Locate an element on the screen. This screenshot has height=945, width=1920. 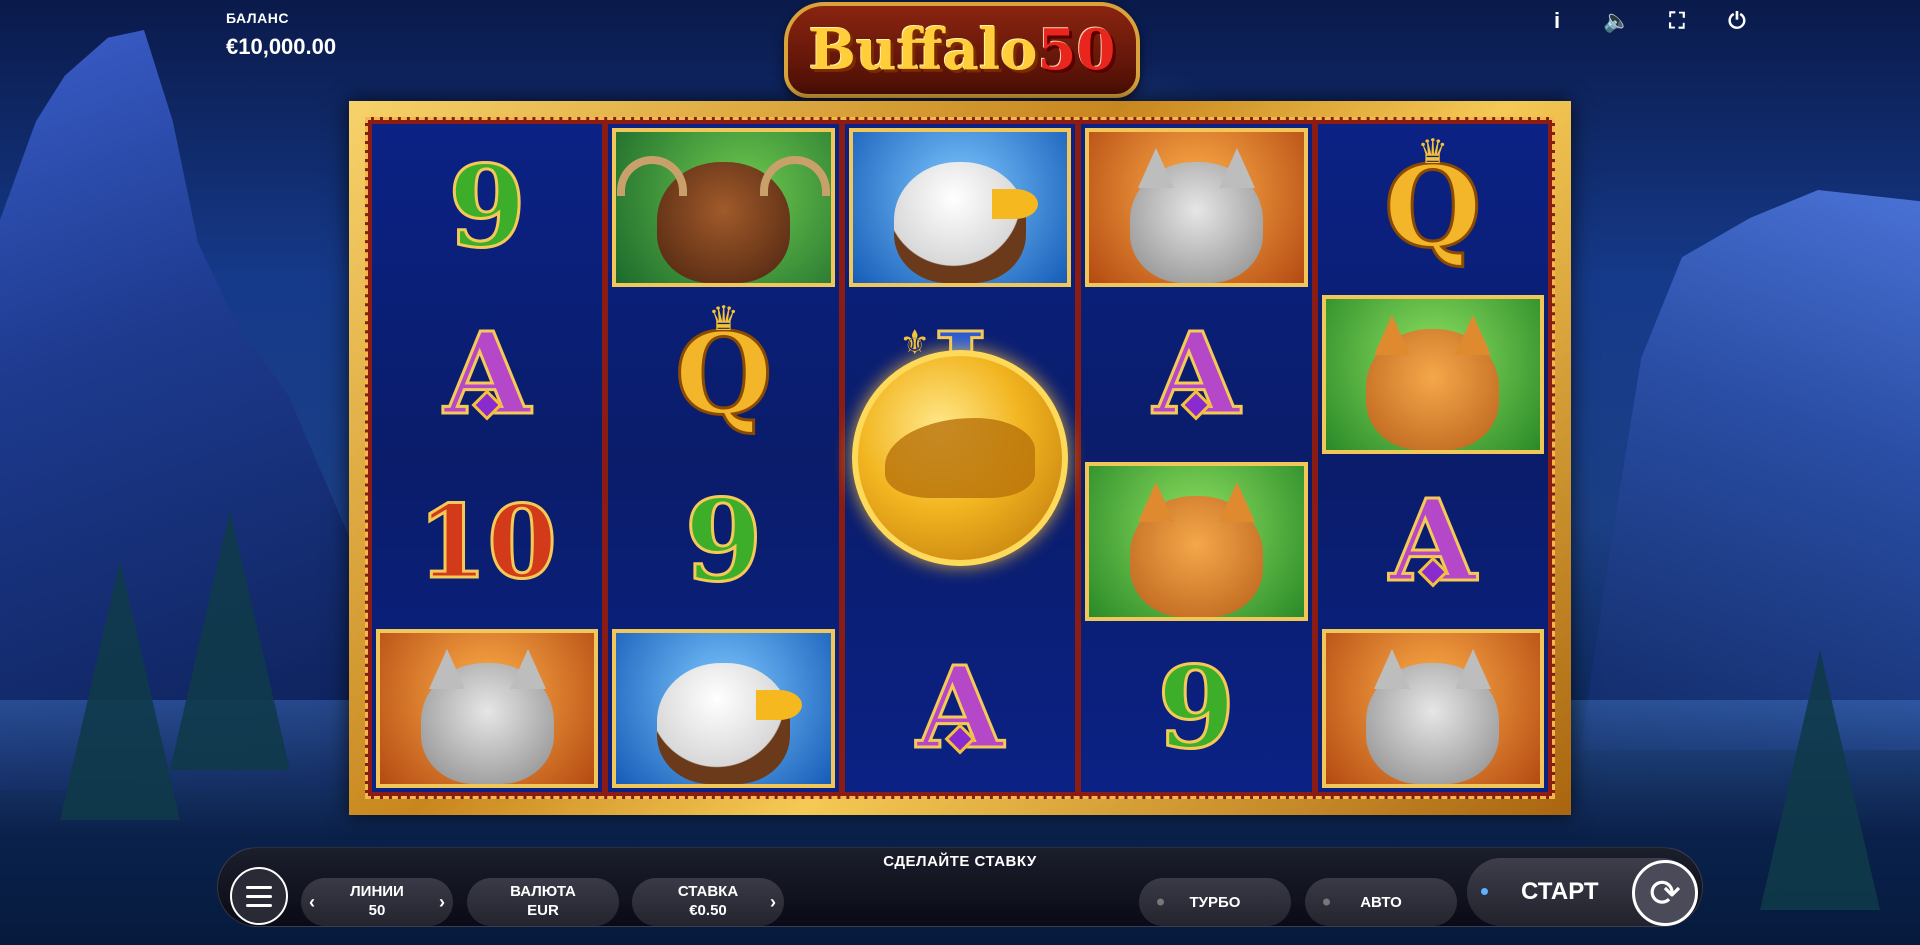
bet-label: СТАВКА is located at coordinates (708, 892).